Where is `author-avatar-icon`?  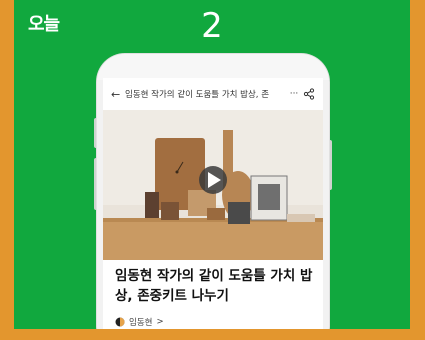 author-avatar-icon is located at coordinates (120, 322).